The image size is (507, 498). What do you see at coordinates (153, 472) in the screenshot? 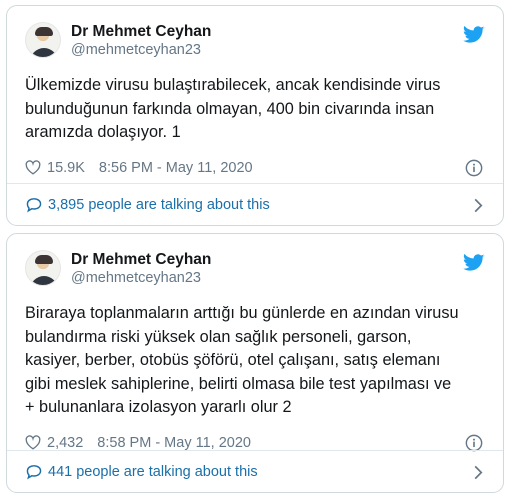
I see `talking-count: 441 people are talking about this` at bounding box center [153, 472].